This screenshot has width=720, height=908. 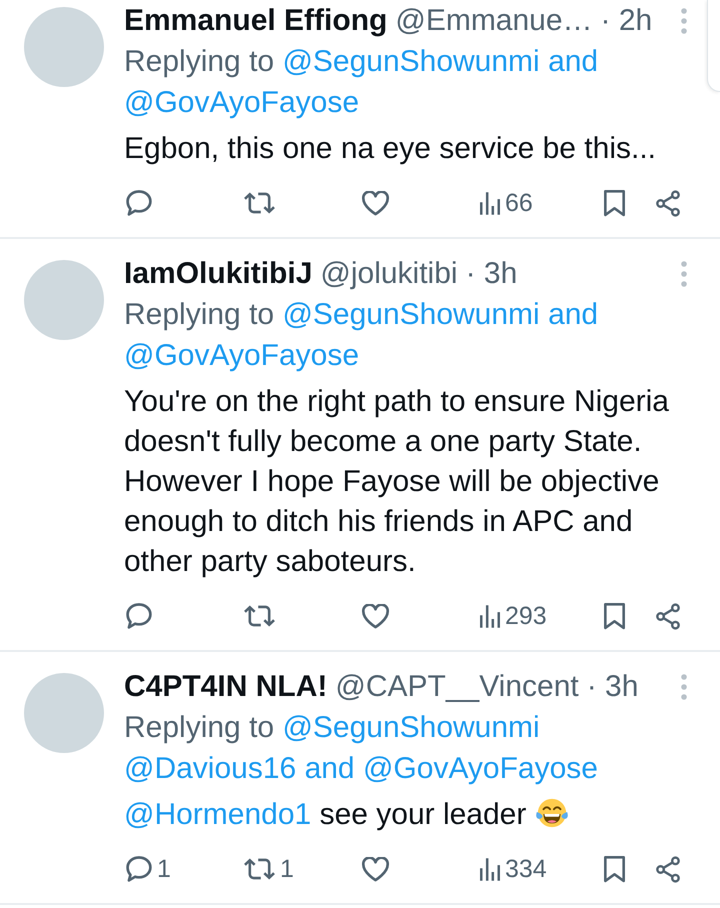 What do you see at coordinates (506, 203) in the screenshot?
I see `views-button: 66` at bounding box center [506, 203].